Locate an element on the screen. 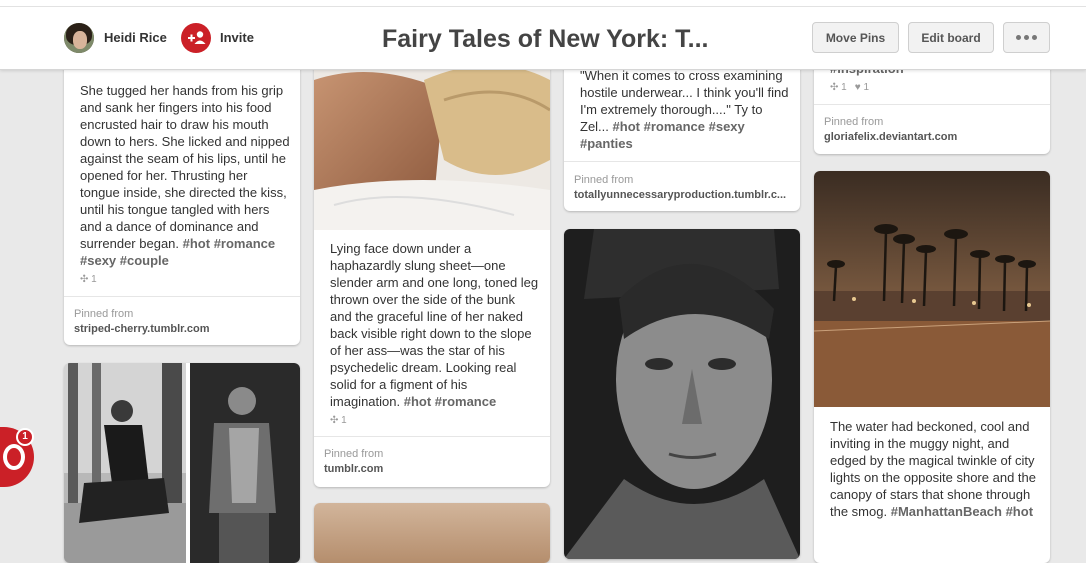 Image resolution: width=1086 pixels, height=563 pixels. pin-source-link: striped-cherry.tumblr.com is located at coordinates (142, 329).